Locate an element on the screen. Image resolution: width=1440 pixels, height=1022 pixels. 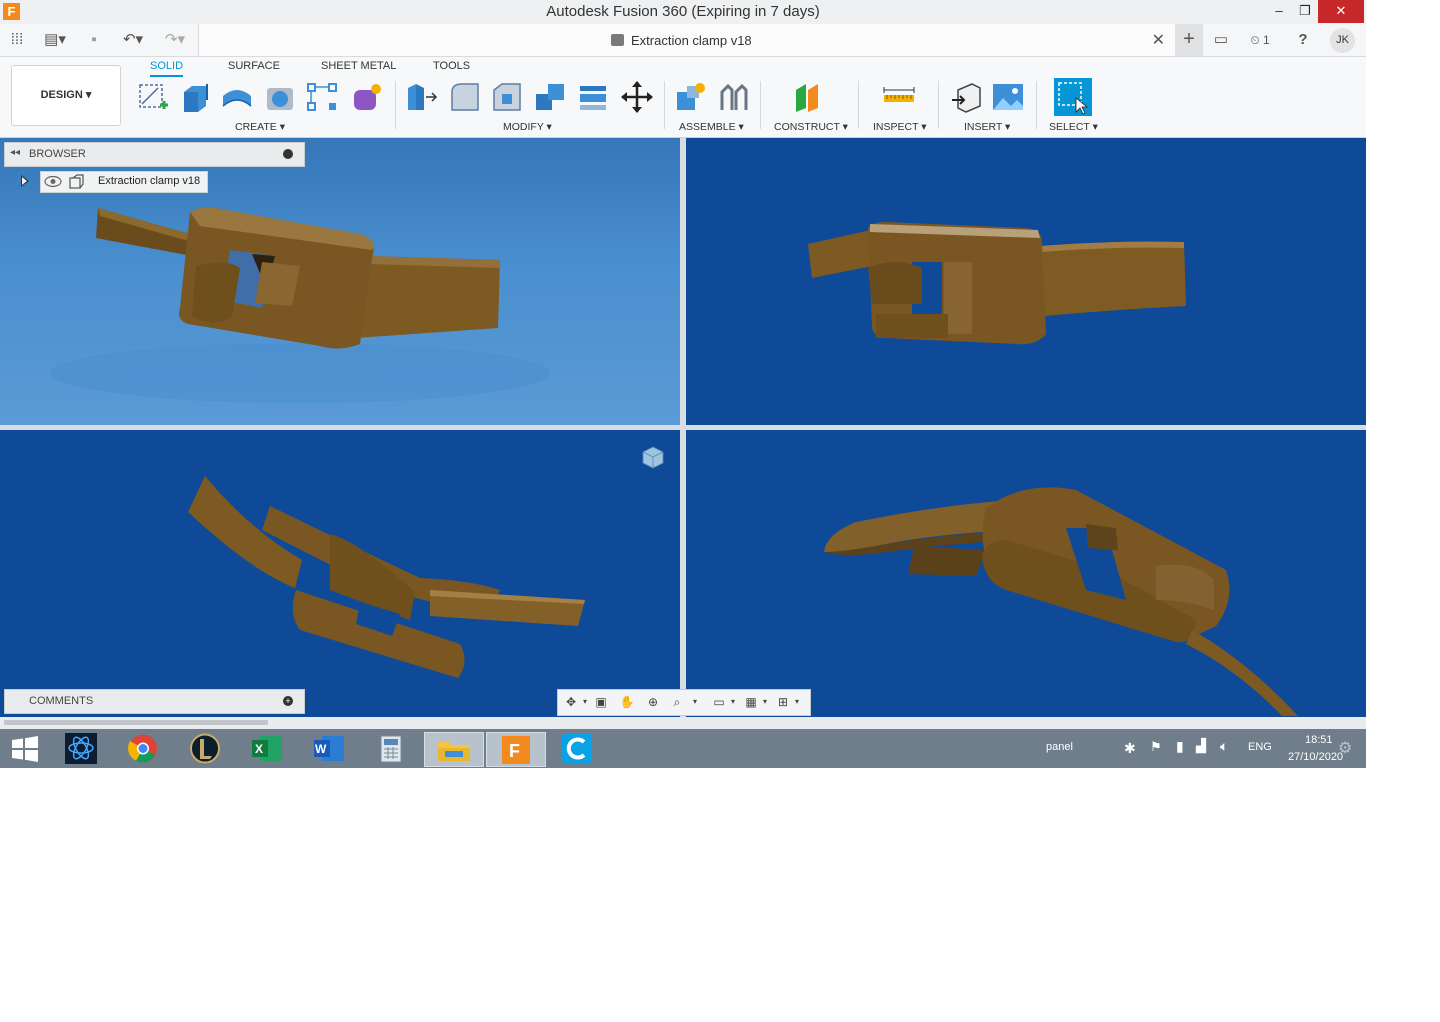
chamfer-icon is located at coordinates (507, 97).